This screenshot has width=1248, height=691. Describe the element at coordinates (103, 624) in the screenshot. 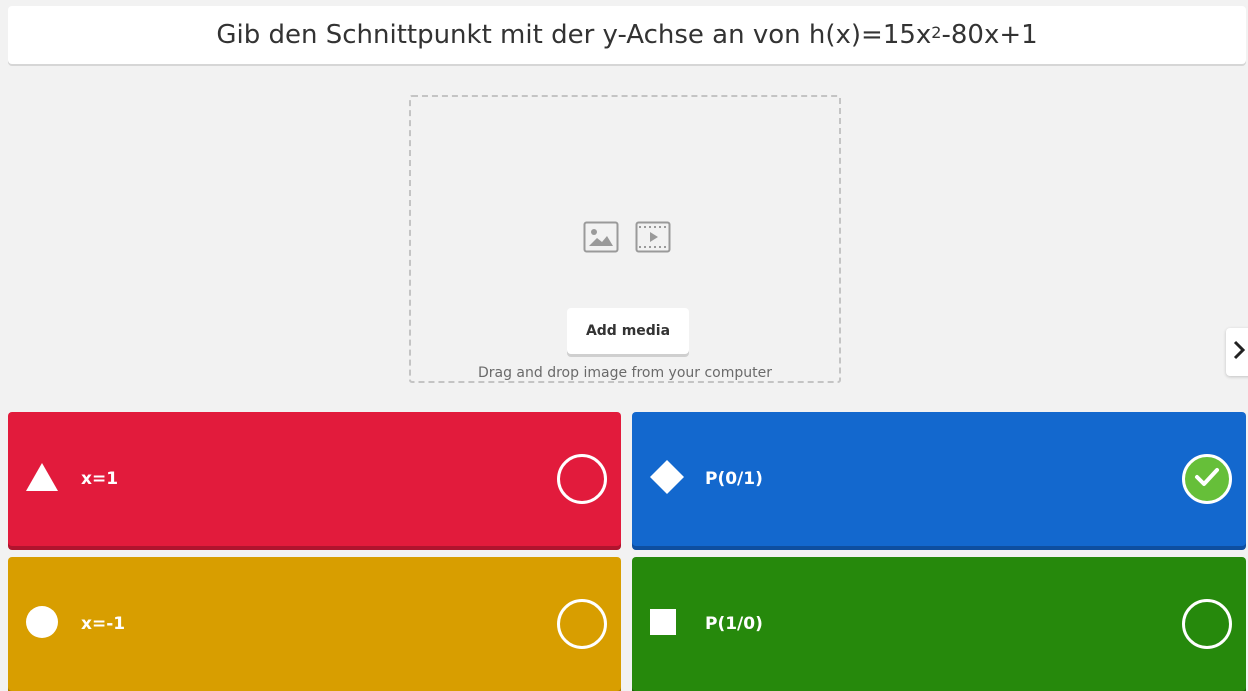

I see `answer-label: x=-1` at that location.